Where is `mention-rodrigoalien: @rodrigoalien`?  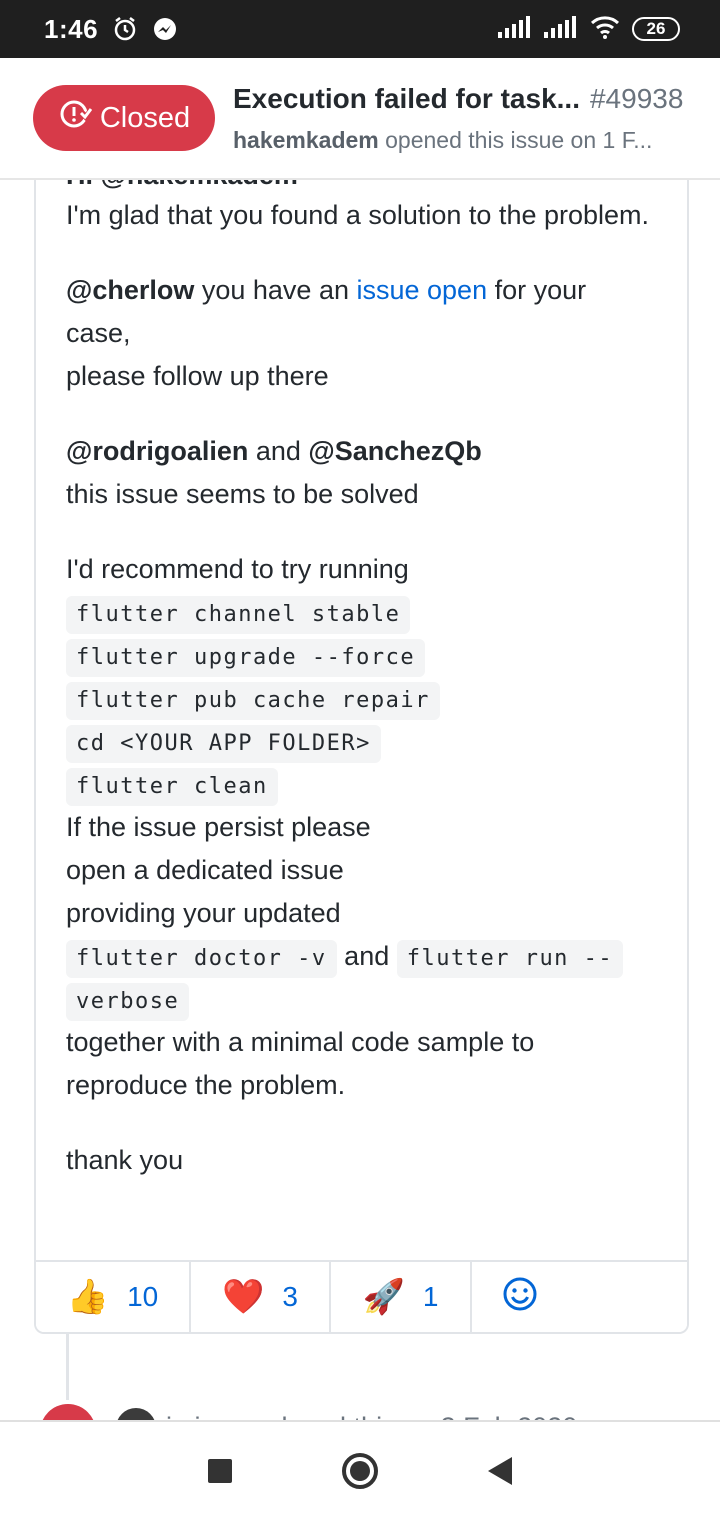
mention-rodrigoalien: @rodrigoalien is located at coordinates (157, 451).